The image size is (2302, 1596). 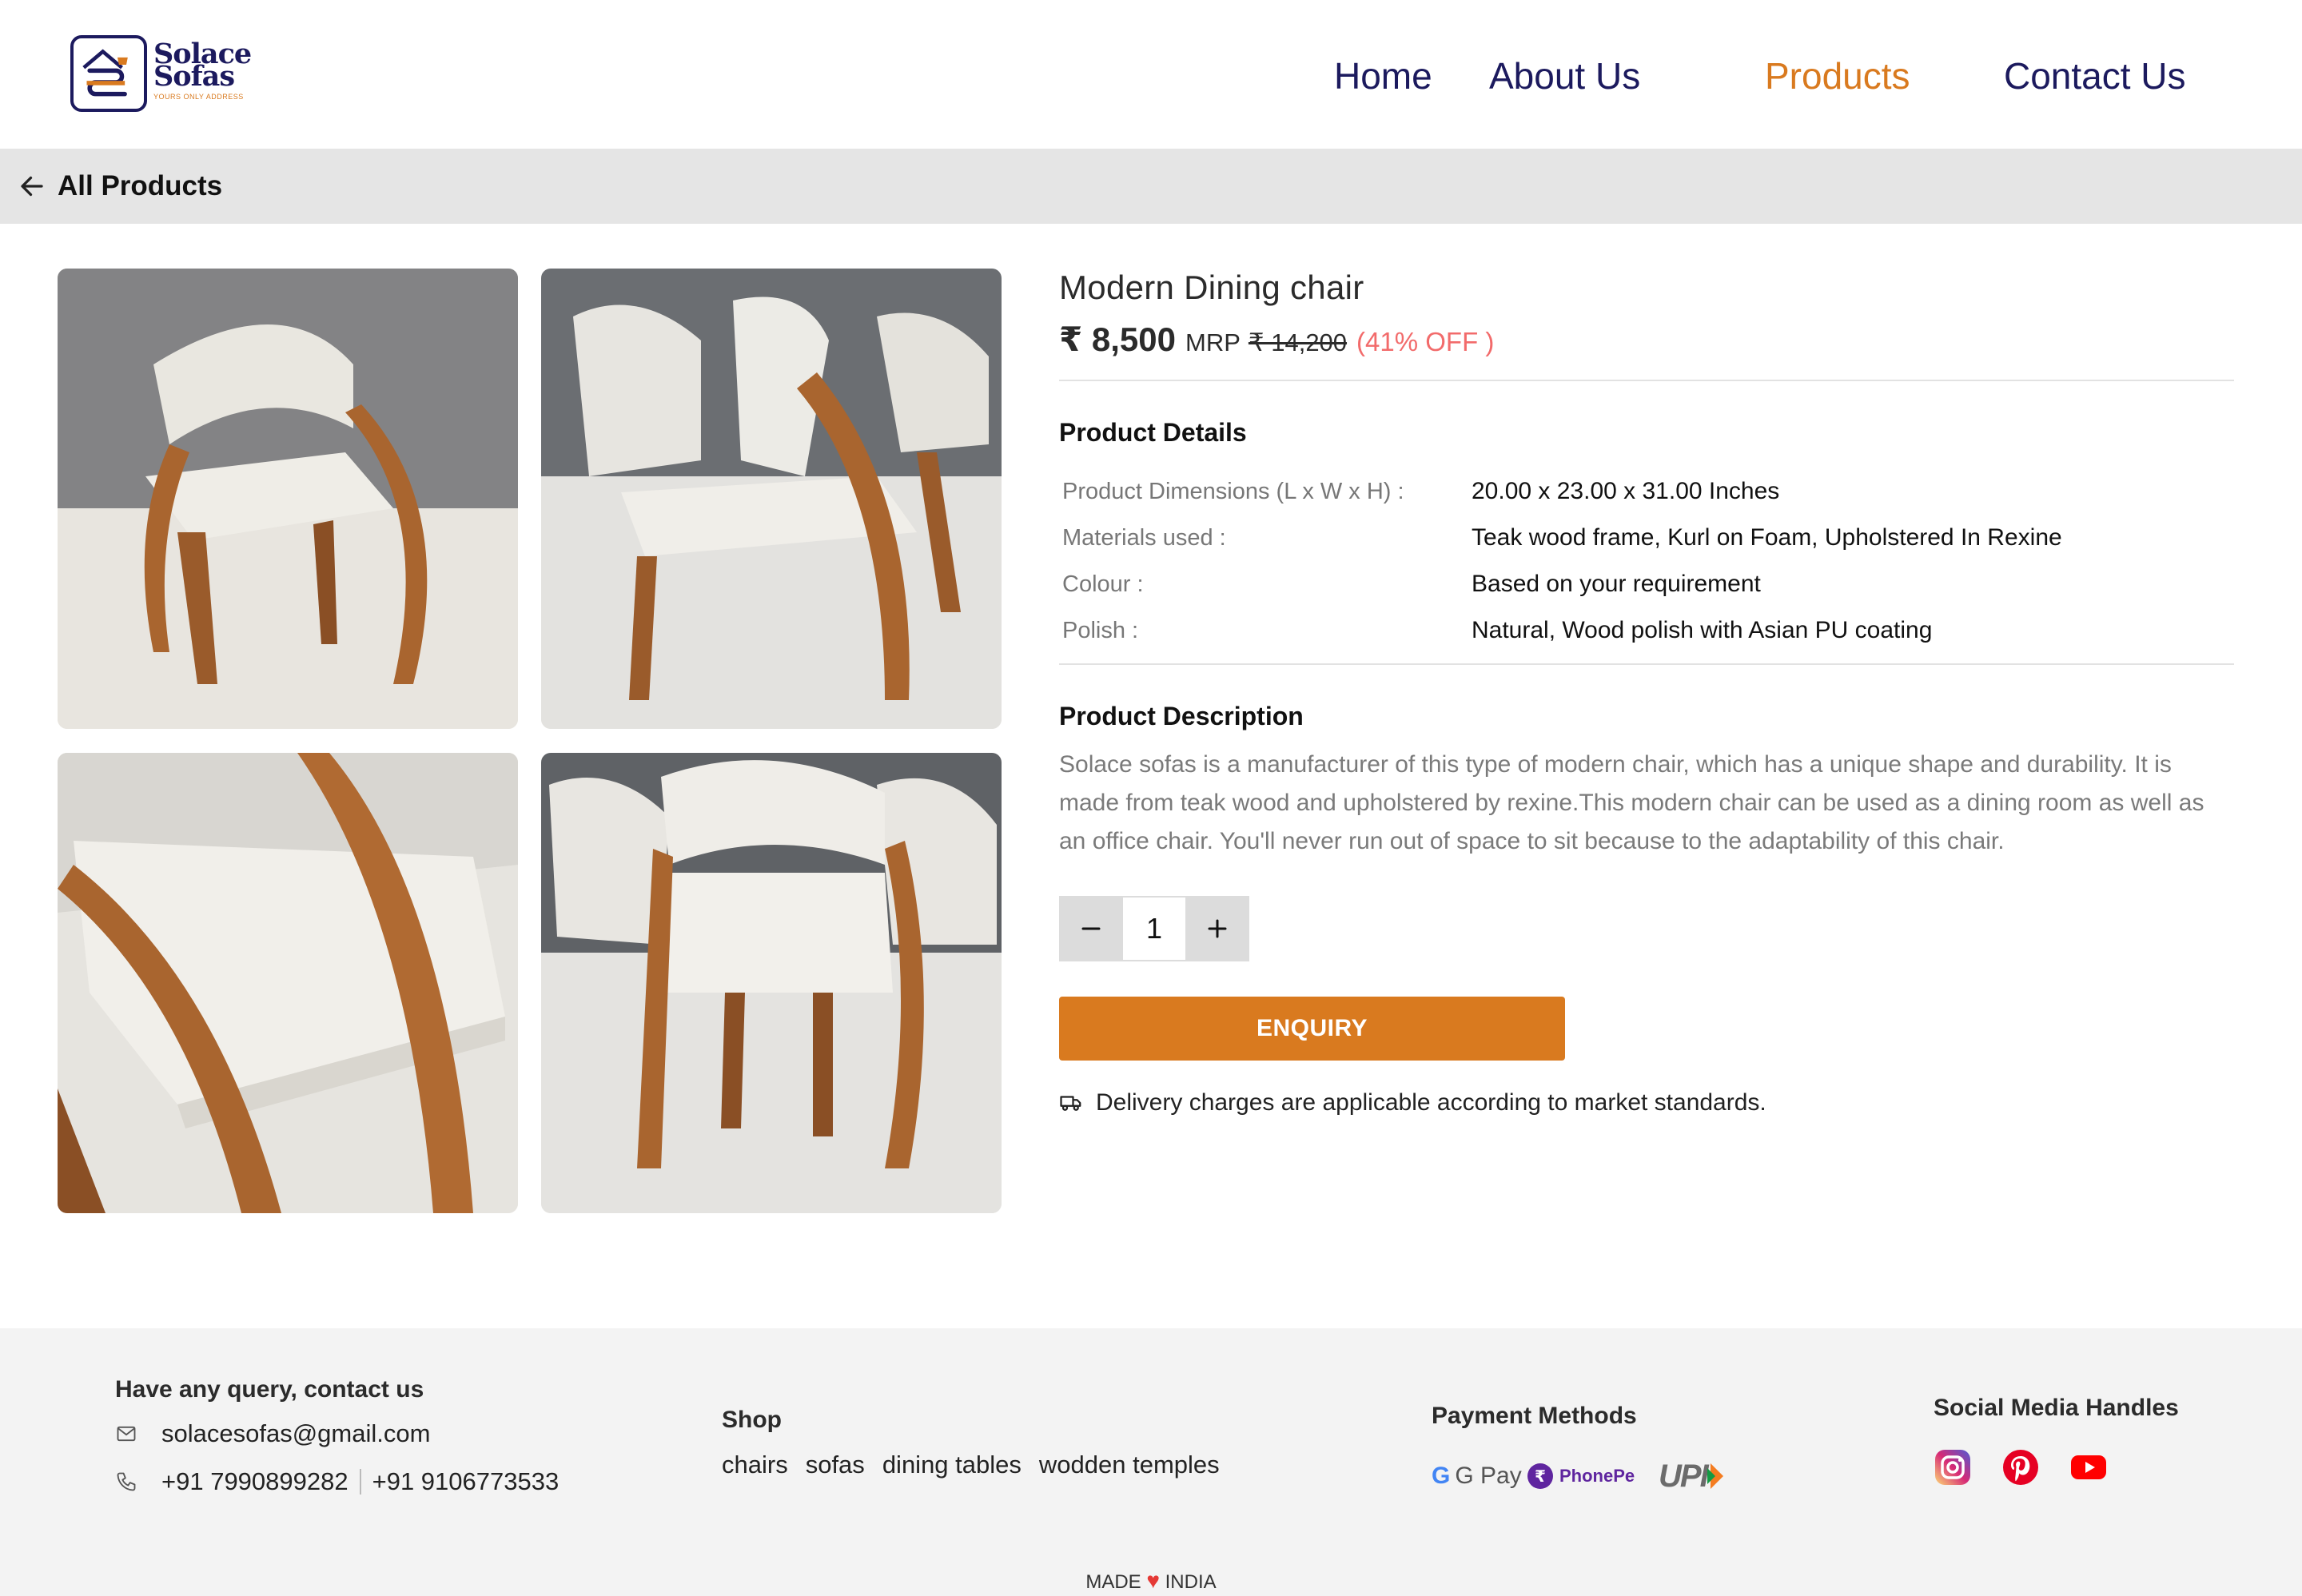 I want to click on discount-label: (41% OFF ), so click(x=1426, y=341).